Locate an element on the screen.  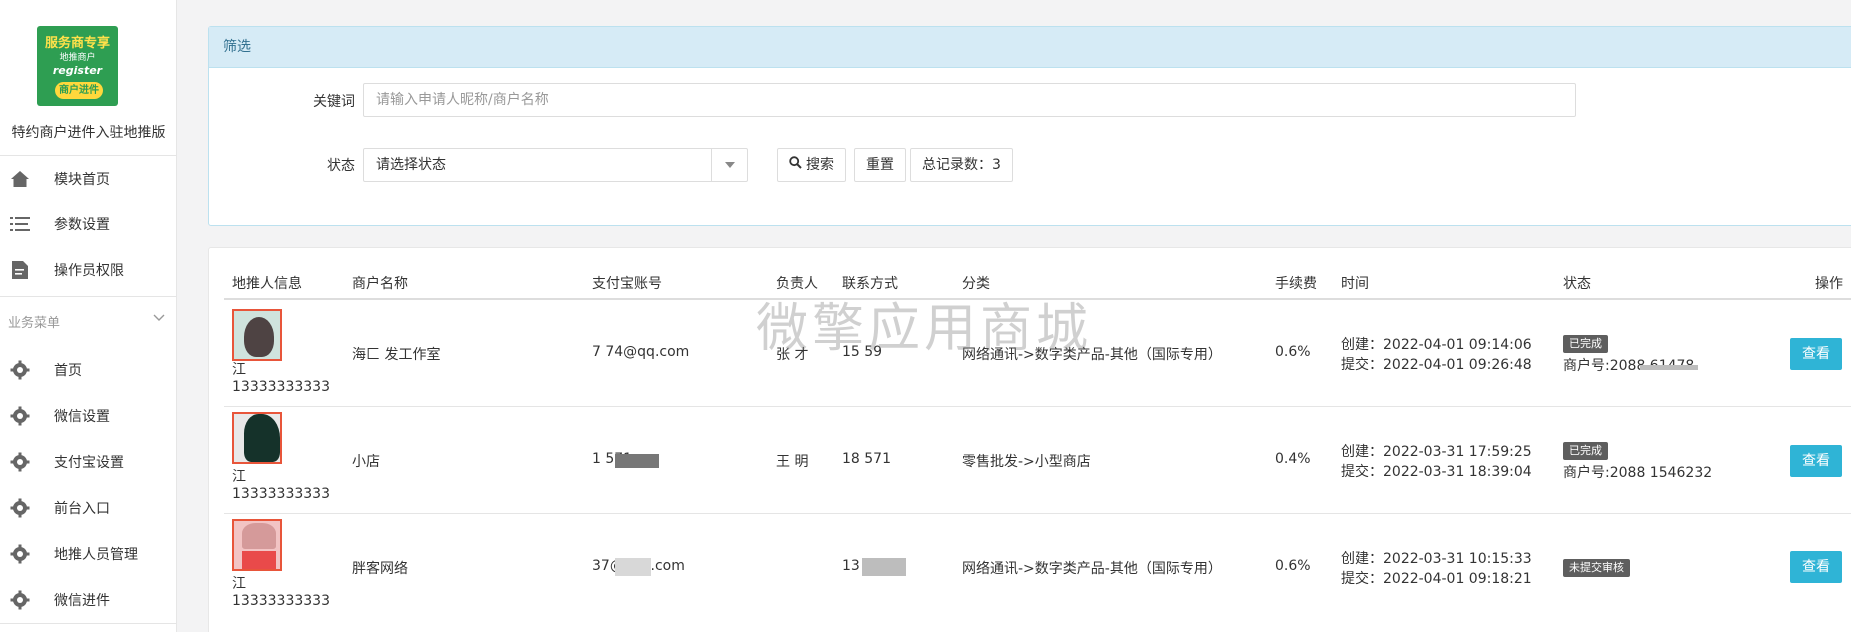
sidebar-item-promoters: 地推人员管理 is located at coordinates (88, 554).